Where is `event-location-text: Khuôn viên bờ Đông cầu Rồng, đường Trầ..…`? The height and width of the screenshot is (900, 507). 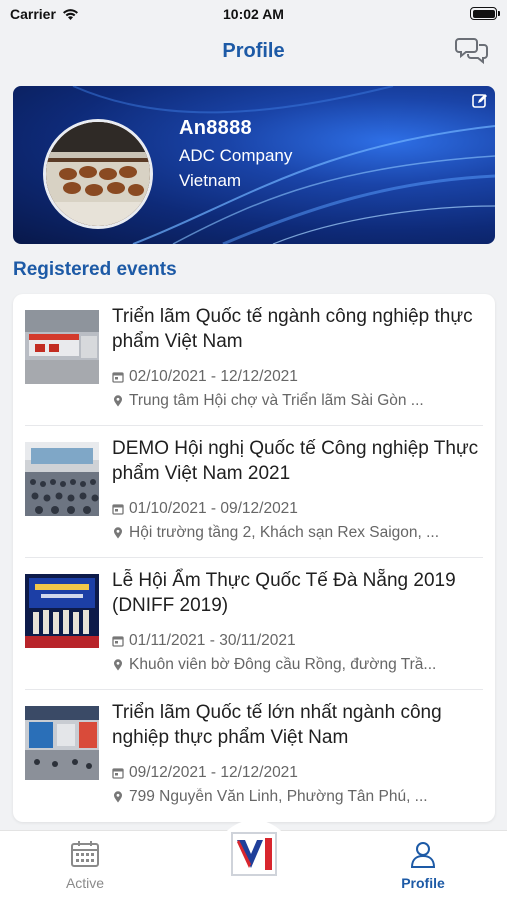
event-location-text: Khuôn viên bờ Đông cầu Rồng, đường Trầ..… is located at coordinates (283, 664).